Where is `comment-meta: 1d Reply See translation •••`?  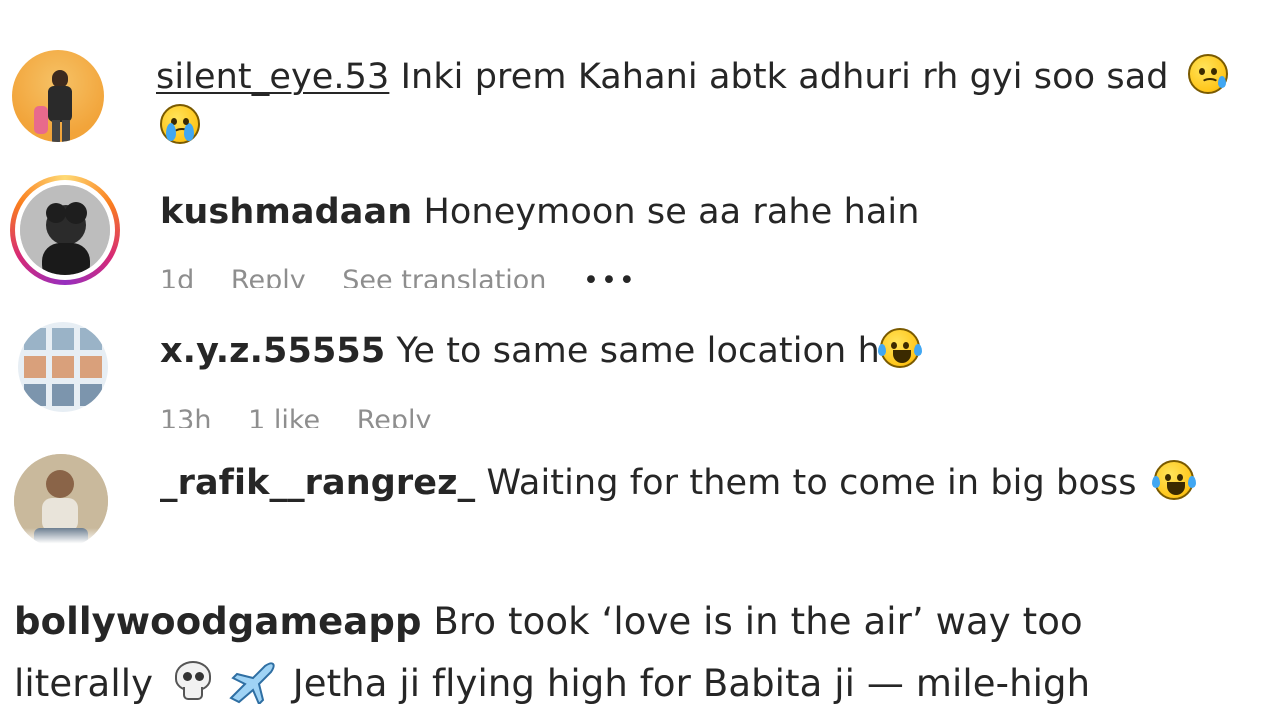 comment-meta: 1d Reply See translation ••• is located at coordinates (412, 277).